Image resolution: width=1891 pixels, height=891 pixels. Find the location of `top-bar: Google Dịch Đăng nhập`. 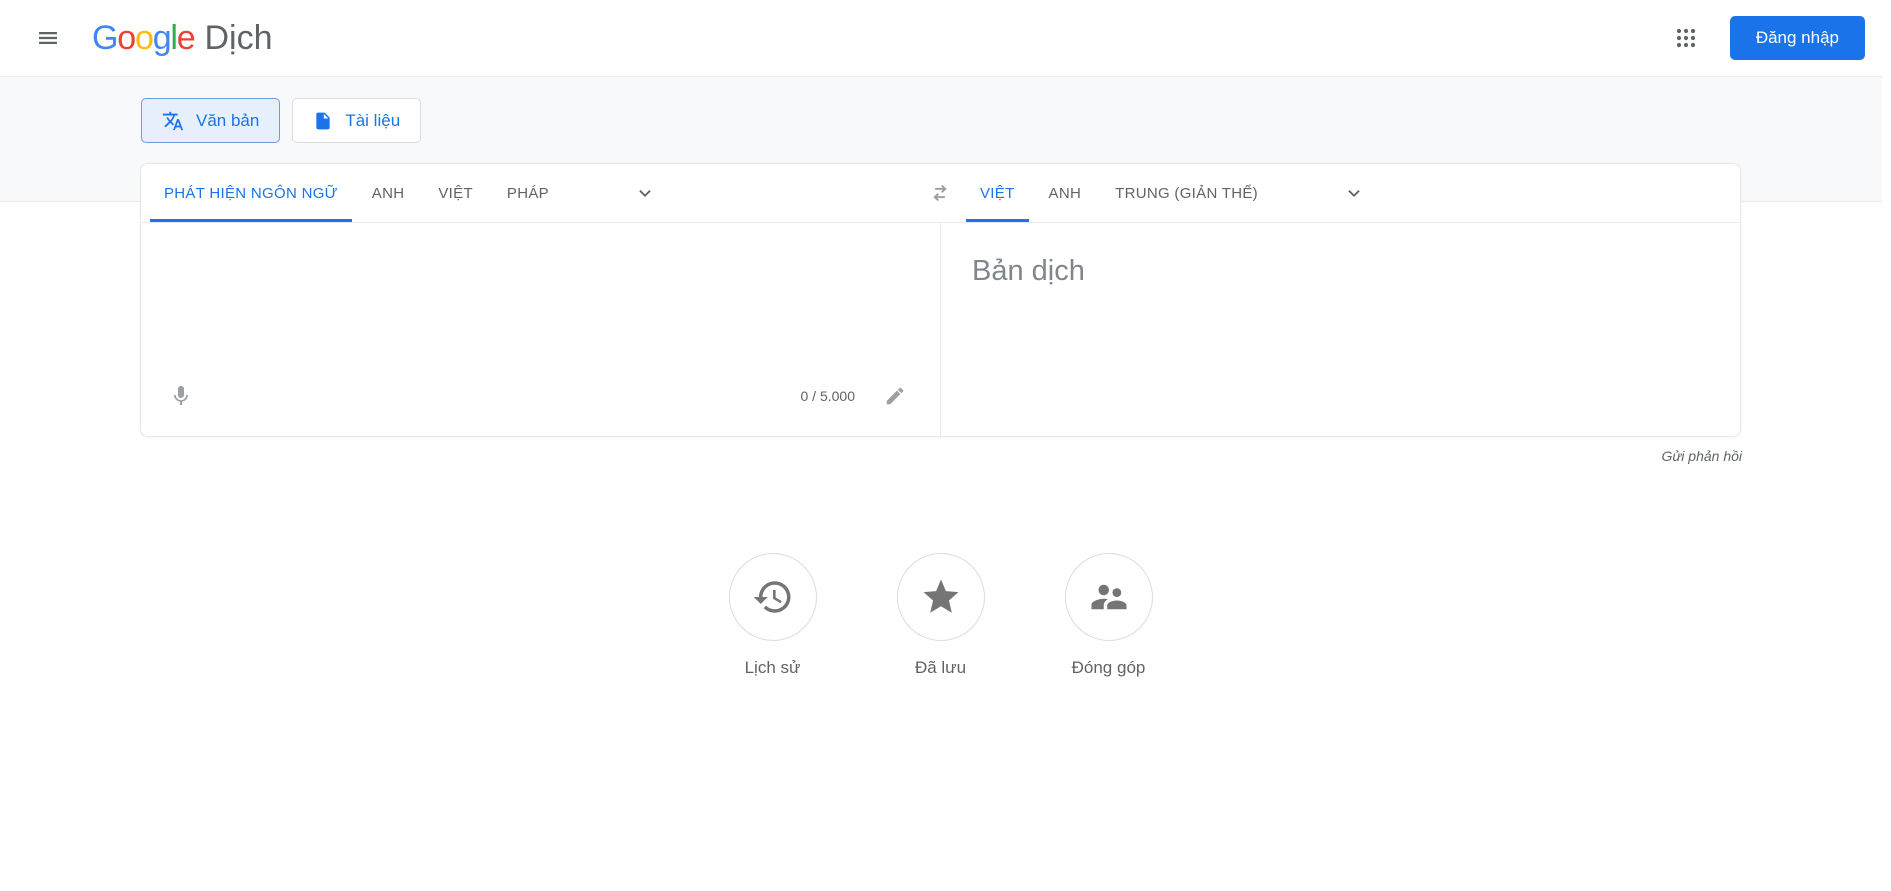

top-bar: Google Dịch Đăng nhập is located at coordinates (945, 38).